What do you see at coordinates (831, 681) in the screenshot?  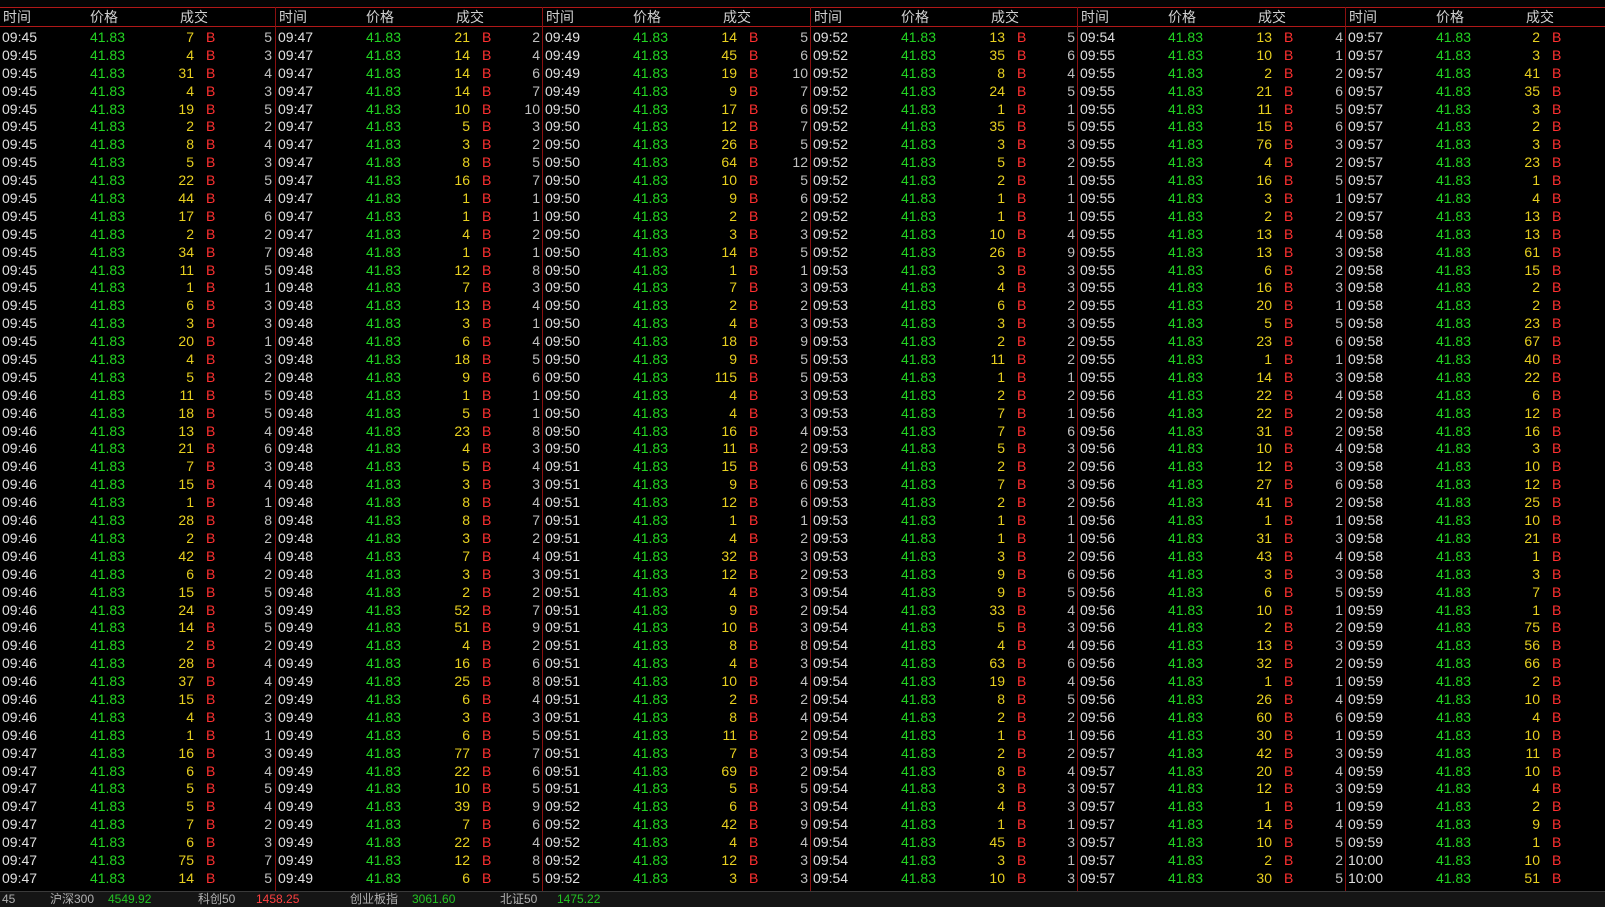 I see `trade-time: 09:54` at bounding box center [831, 681].